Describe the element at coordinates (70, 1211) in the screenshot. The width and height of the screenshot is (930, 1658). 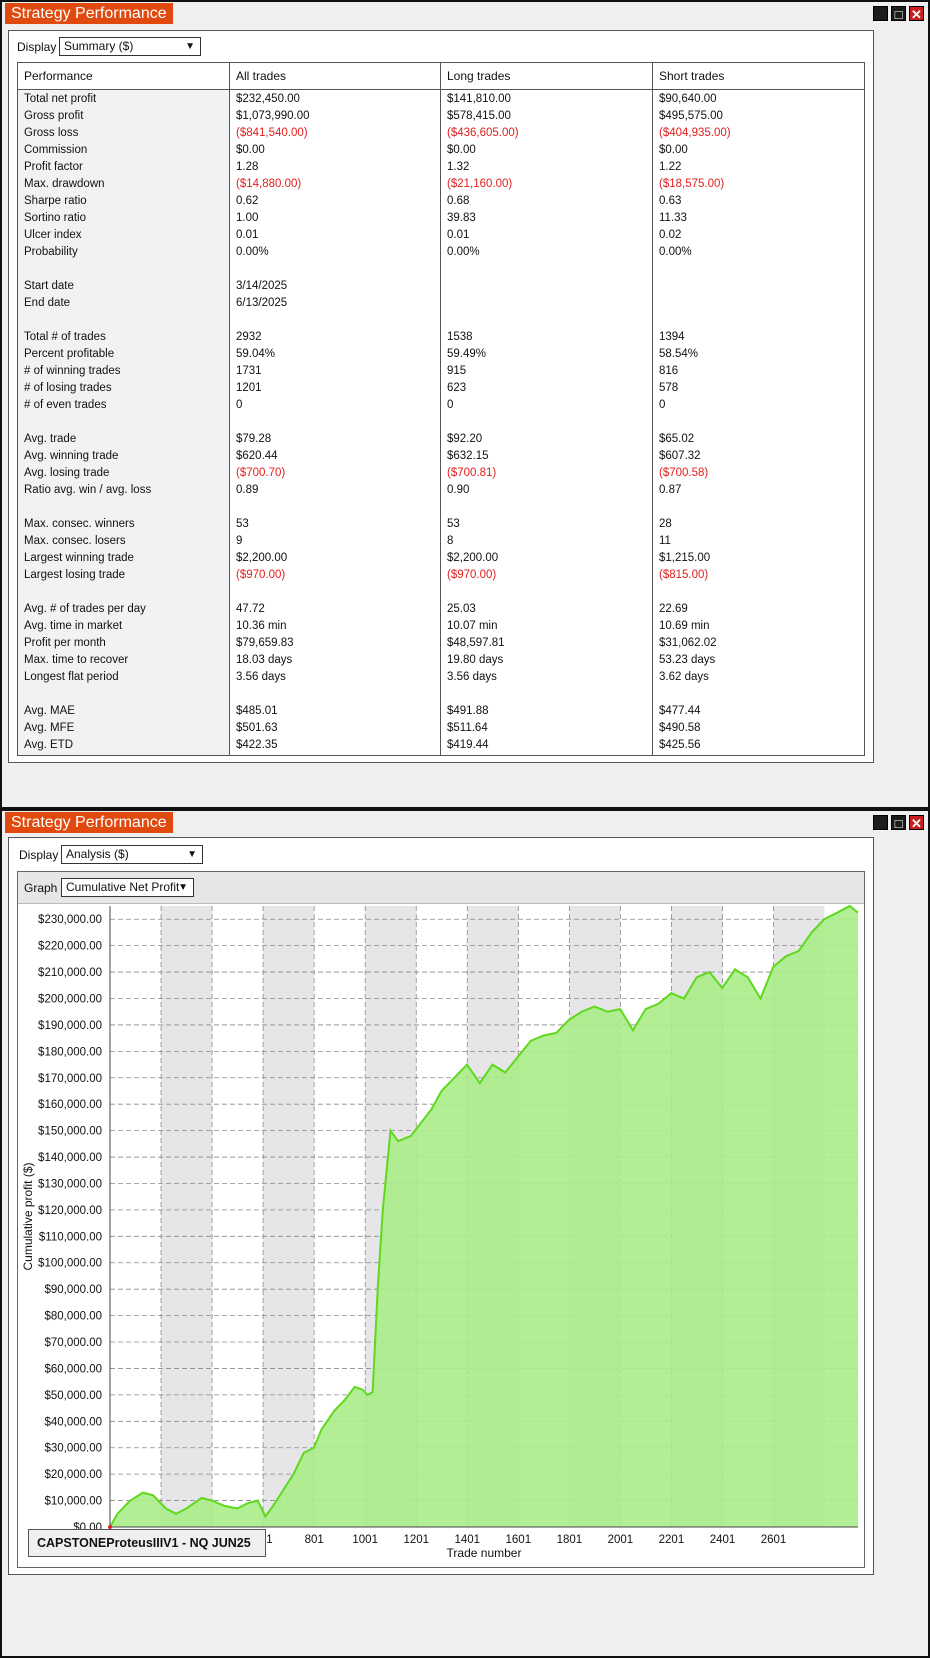
I see `y-tick-label: $120,000.00` at that location.